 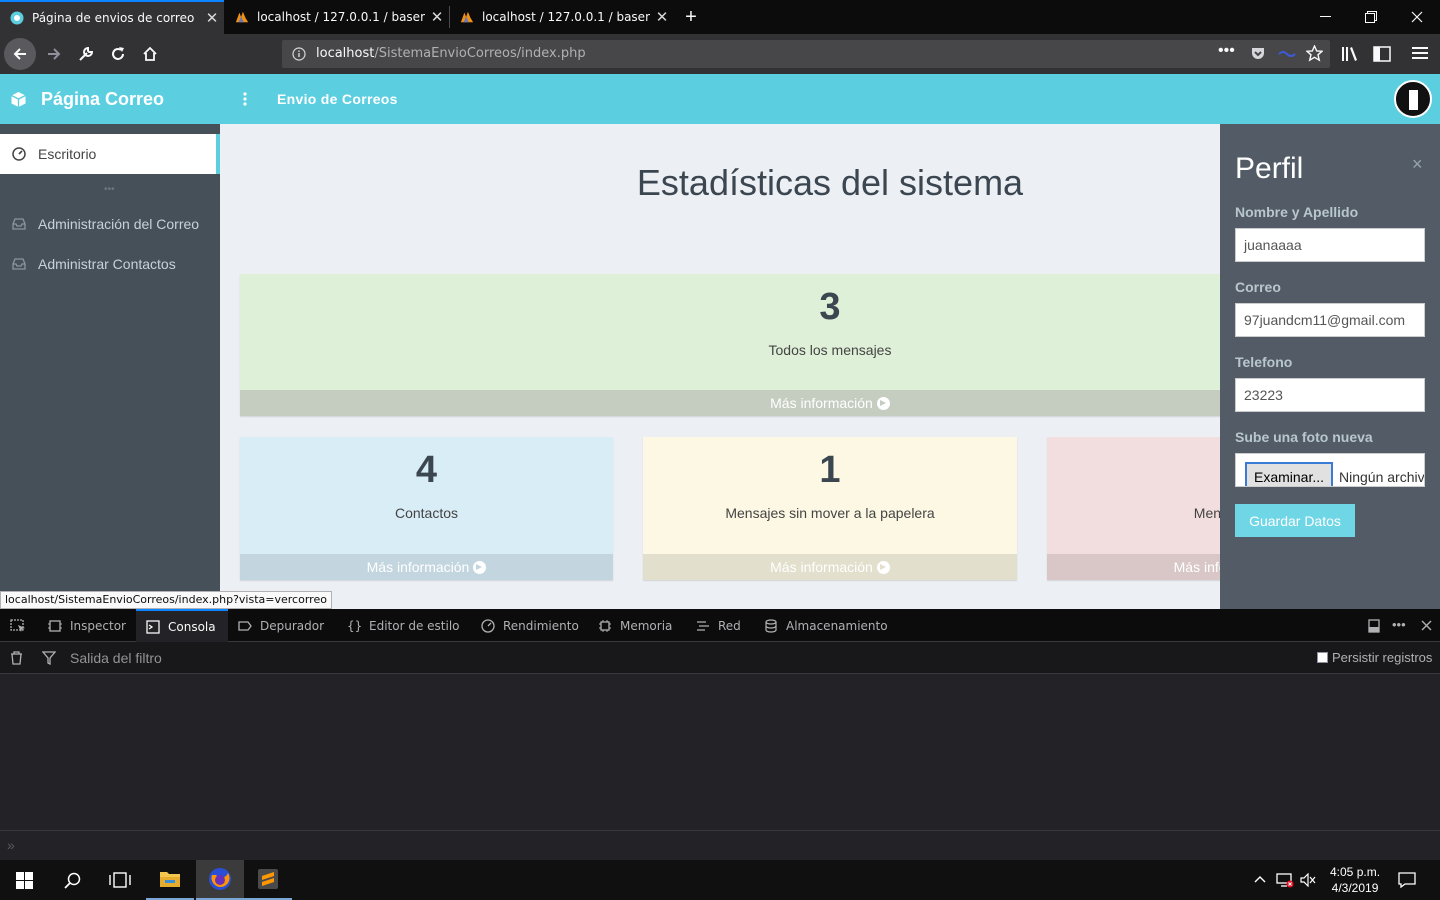 What do you see at coordinates (691, 17) in the screenshot?
I see `new-tab-plus-icon: +` at bounding box center [691, 17].